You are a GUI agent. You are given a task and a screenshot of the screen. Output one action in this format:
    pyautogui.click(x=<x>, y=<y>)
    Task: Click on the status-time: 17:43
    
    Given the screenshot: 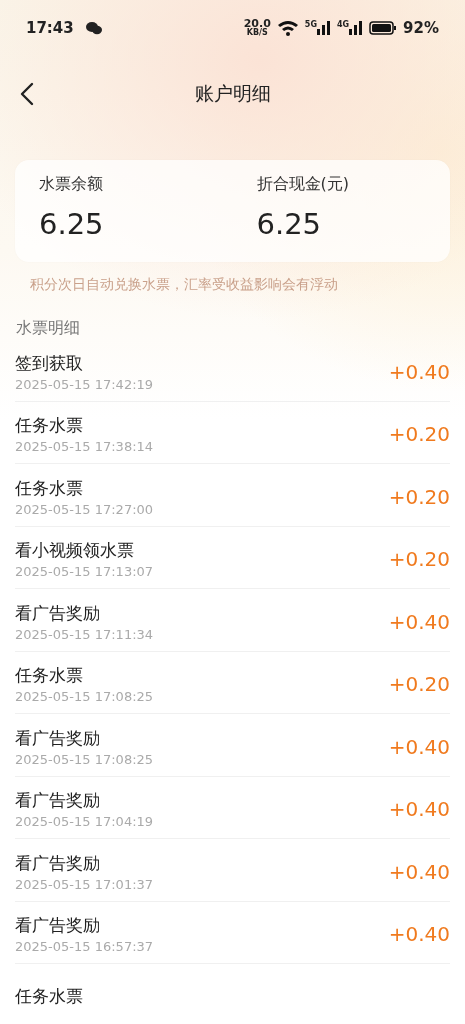 What is the action you would take?
    pyautogui.click(x=50, y=27)
    